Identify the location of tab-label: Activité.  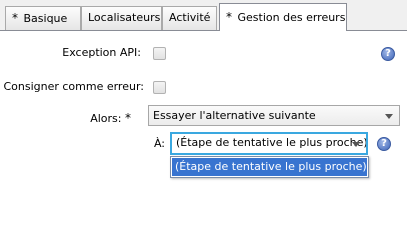
(190, 17).